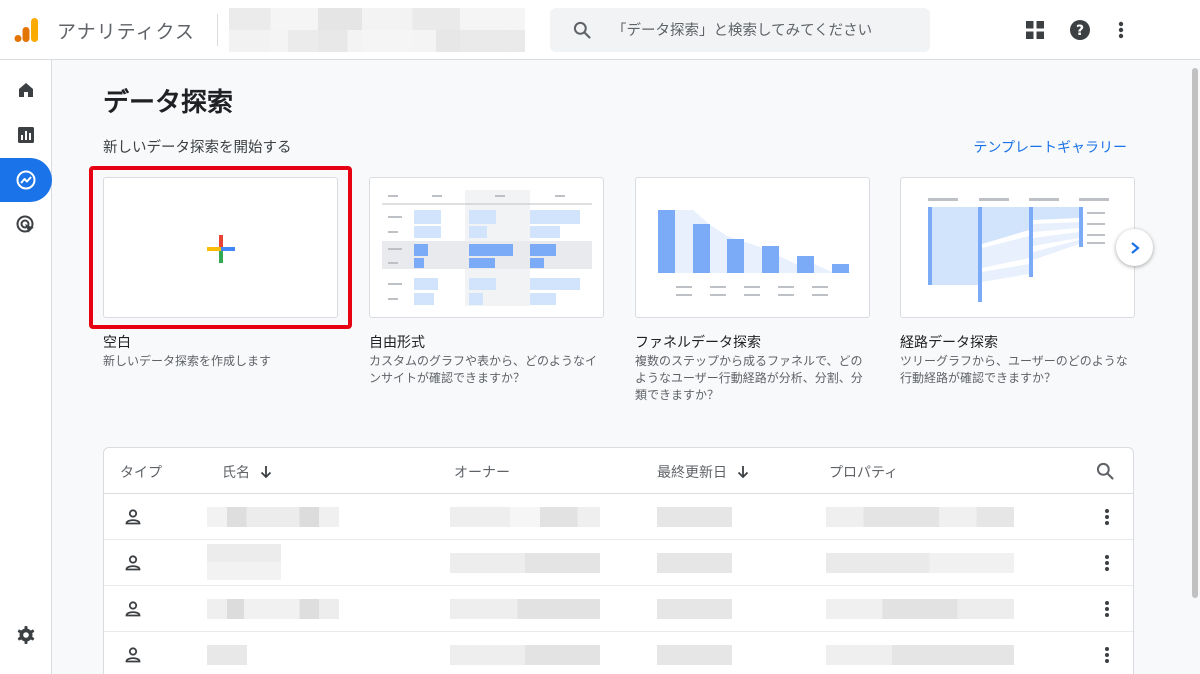 The image size is (1200, 674). What do you see at coordinates (220, 247) in the screenshot?
I see `highlight-frame` at bounding box center [220, 247].